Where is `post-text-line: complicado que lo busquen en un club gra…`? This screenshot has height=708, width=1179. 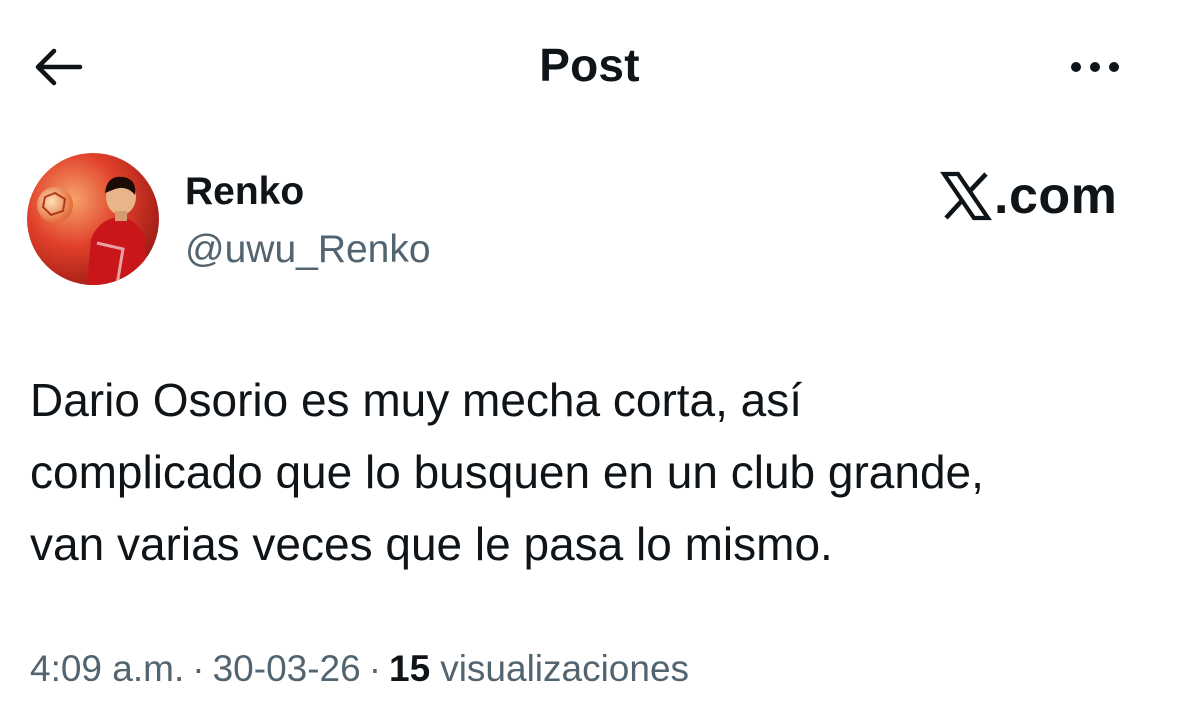 post-text-line: complicado que lo busquen en un club gra… is located at coordinates (507, 472).